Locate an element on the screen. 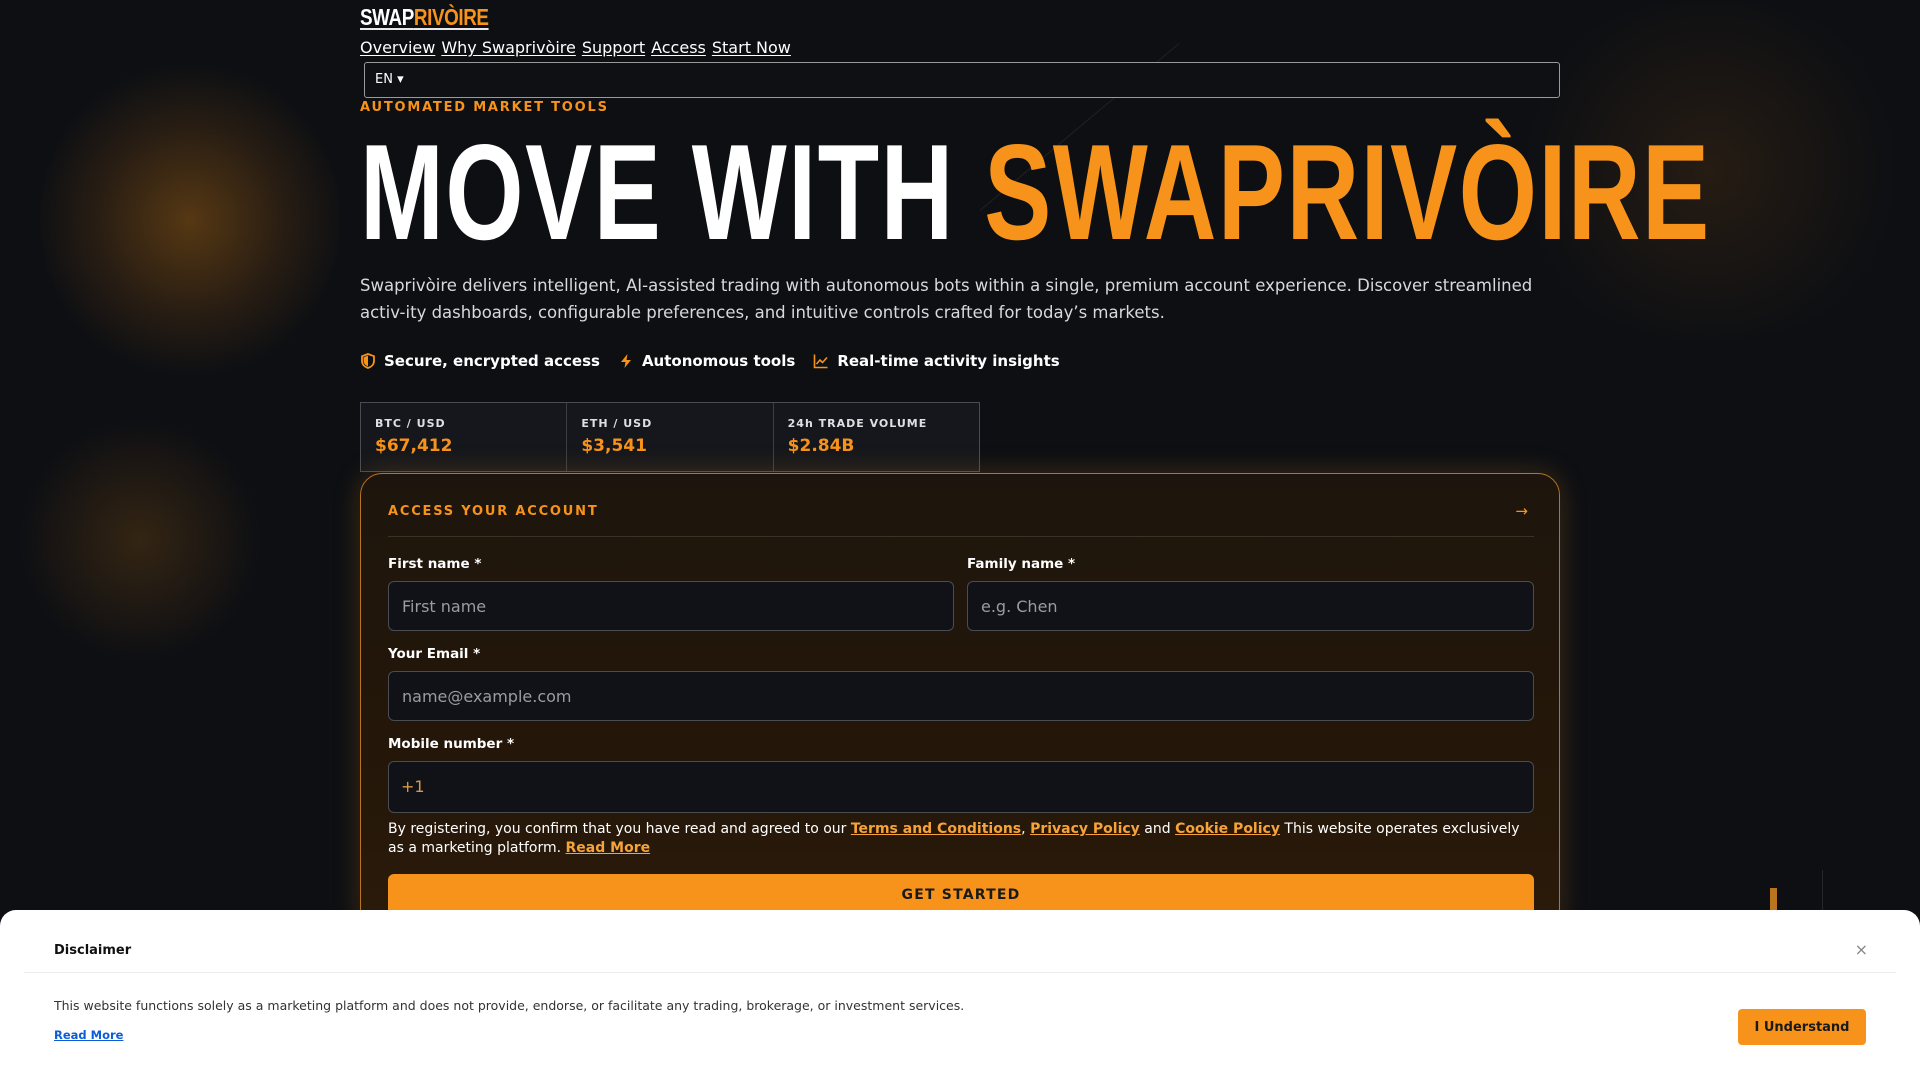 The image size is (1920, 1080). feature-item: Secure, encrypted access is located at coordinates (480, 361).